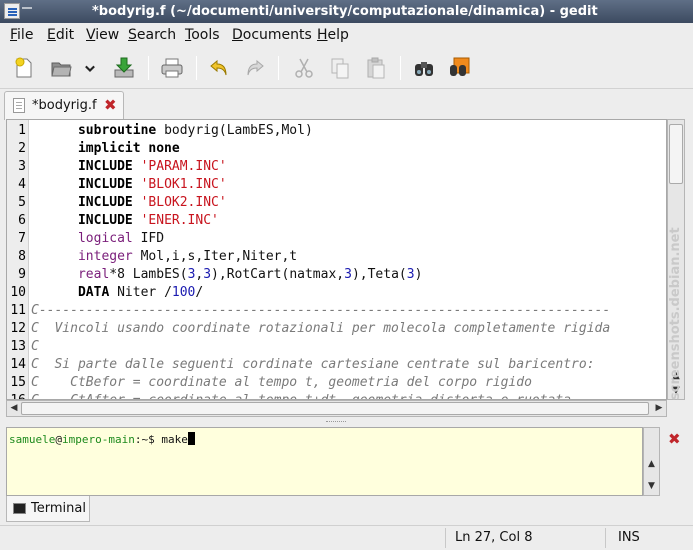 Image resolution: width=693 pixels, height=550 pixels. What do you see at coordinates (18, 292) in the screenshot?
I see `line-number: 10` at bounding box center [18, 292].